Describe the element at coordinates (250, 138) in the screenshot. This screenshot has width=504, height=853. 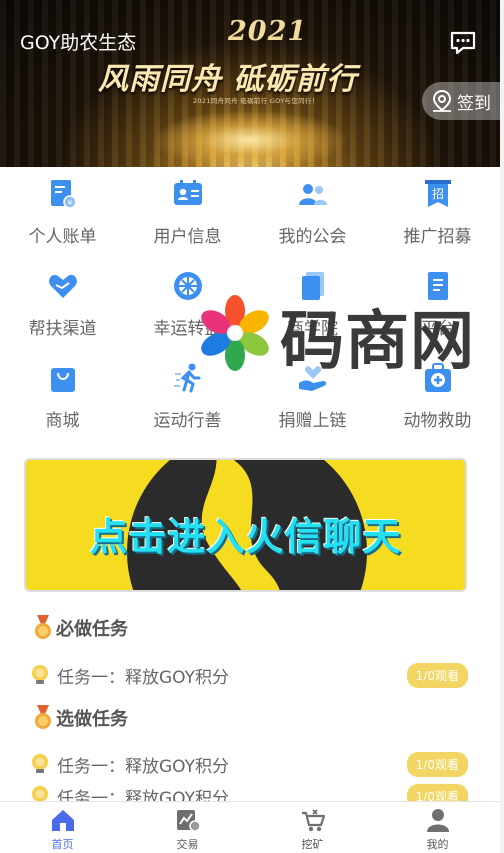
I see `banner-stage-light` at that location.